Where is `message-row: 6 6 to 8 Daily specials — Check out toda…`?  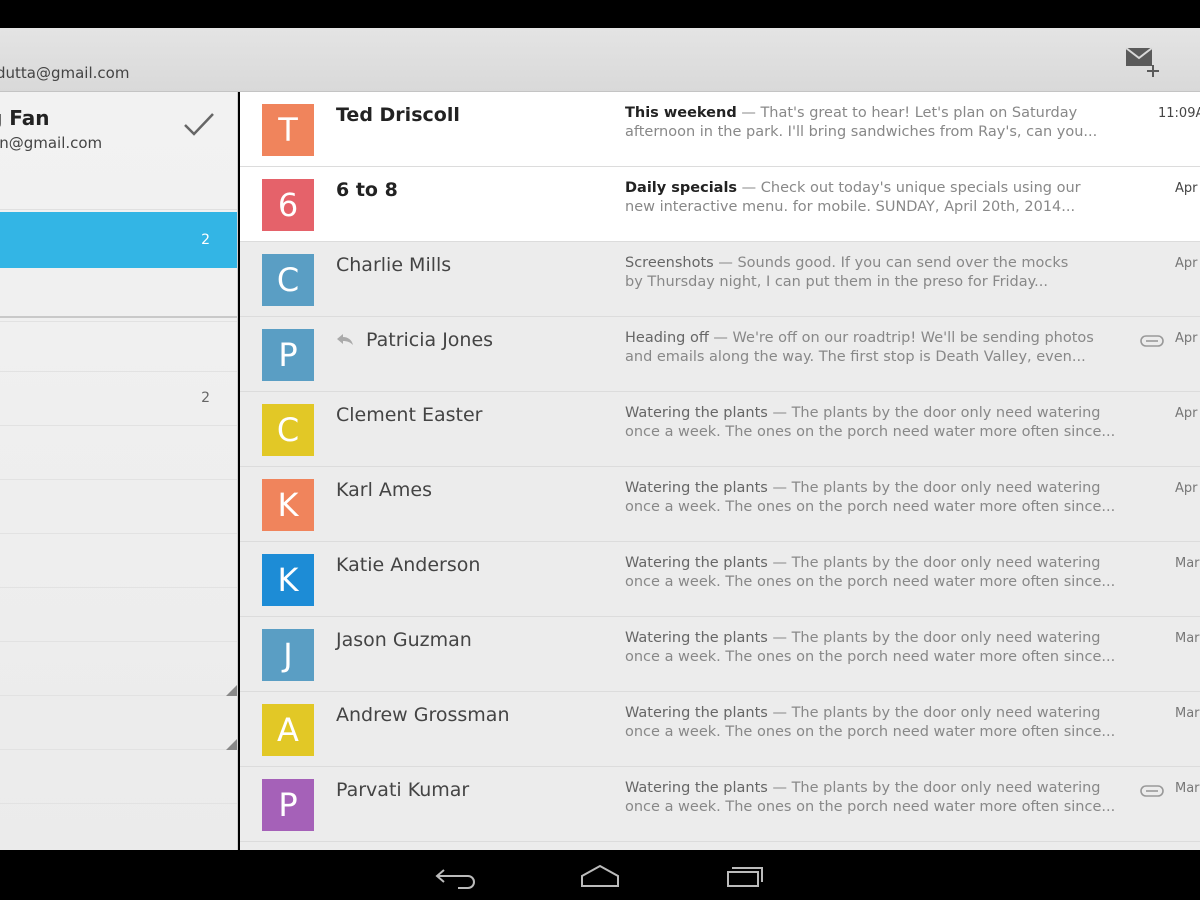 message-row: 6 6 to 8 Daily specials — Check out toda… is located at coordinates (720, 204).